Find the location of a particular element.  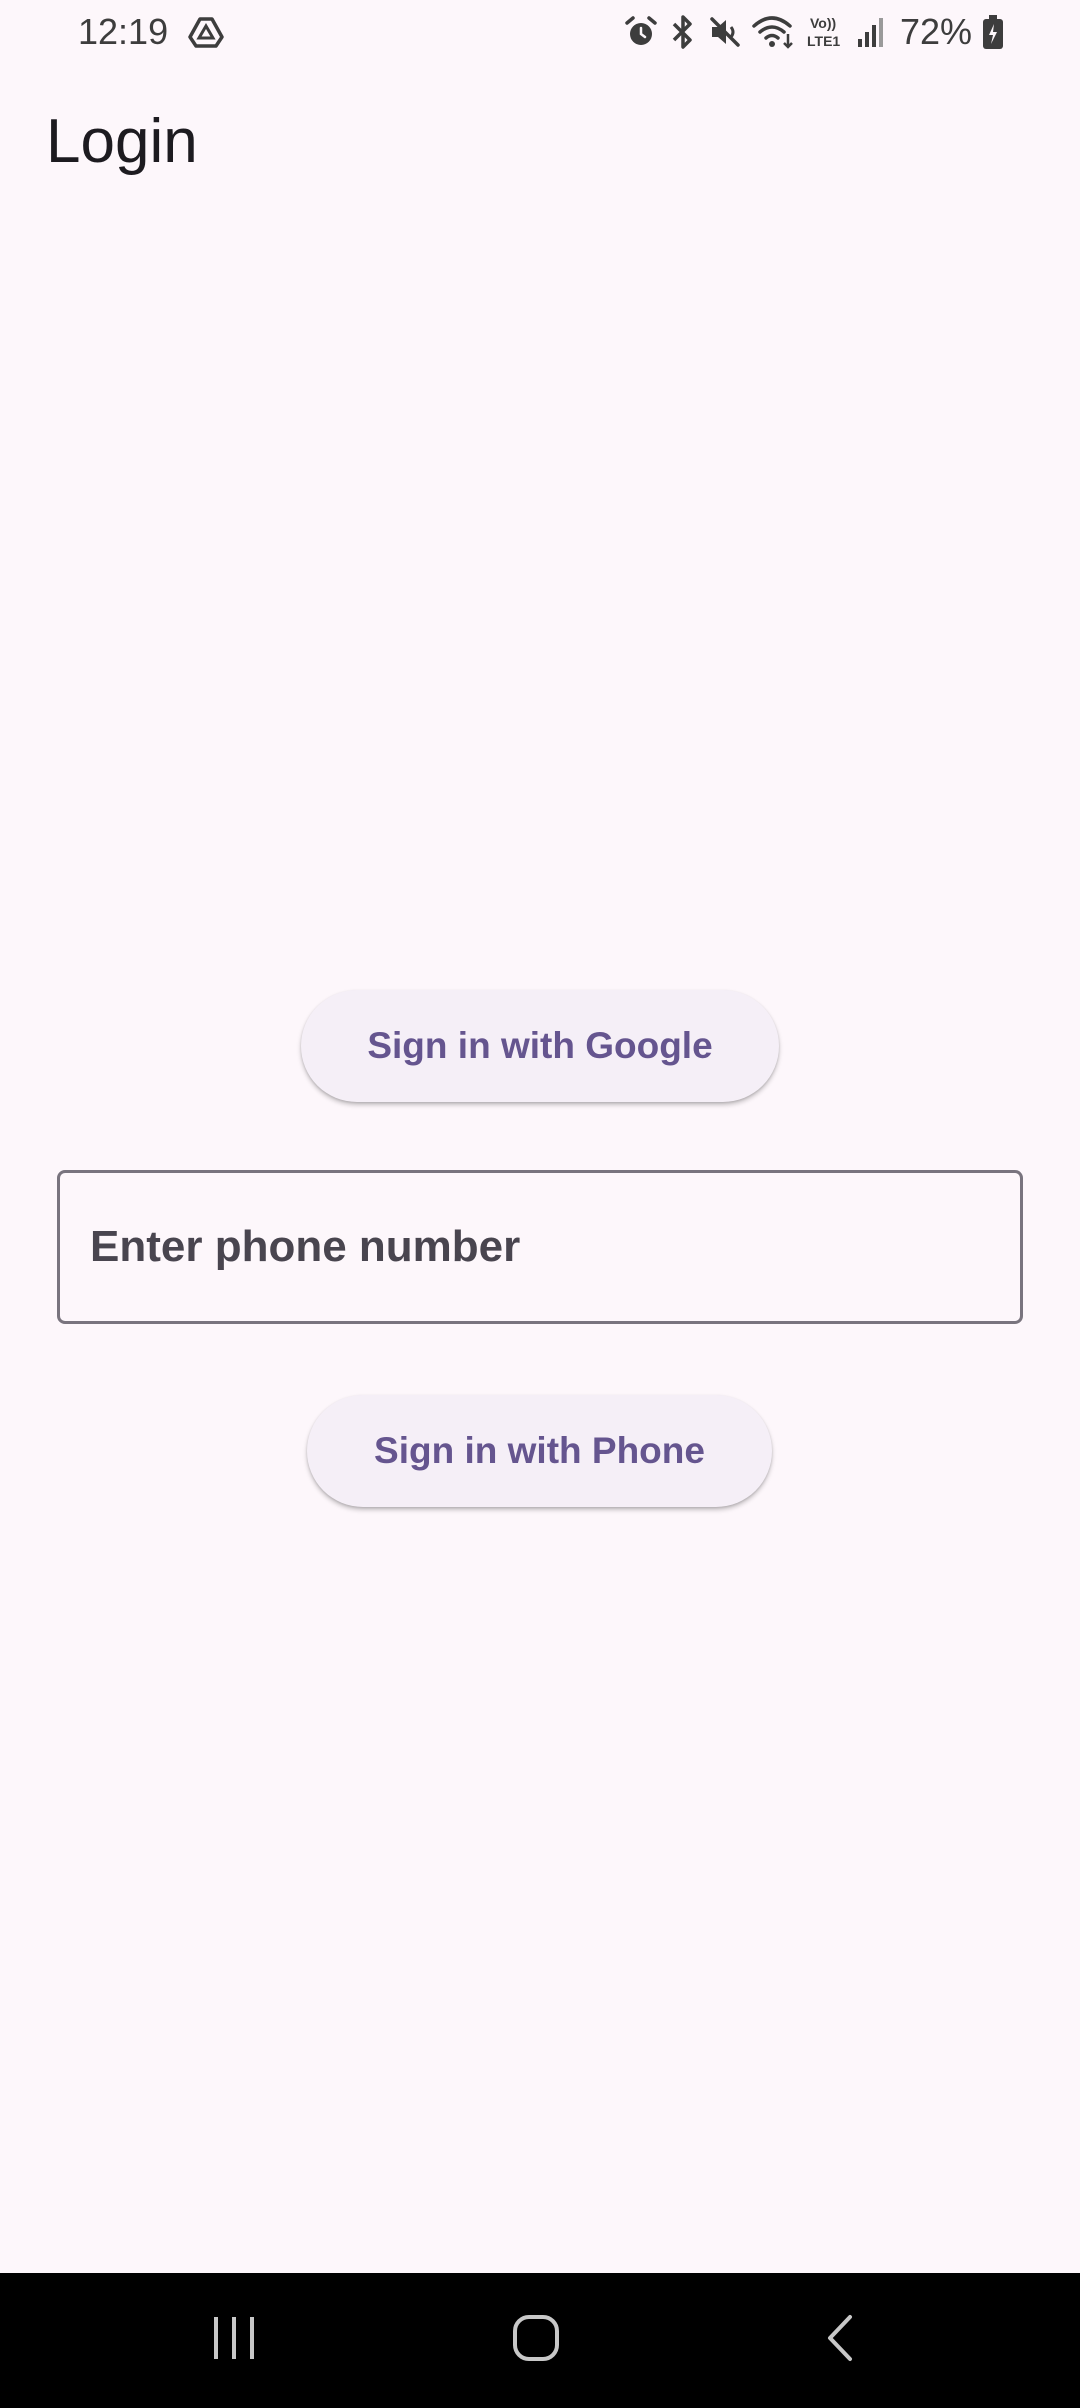

wifi-icon is located at coordinates (774, 32).